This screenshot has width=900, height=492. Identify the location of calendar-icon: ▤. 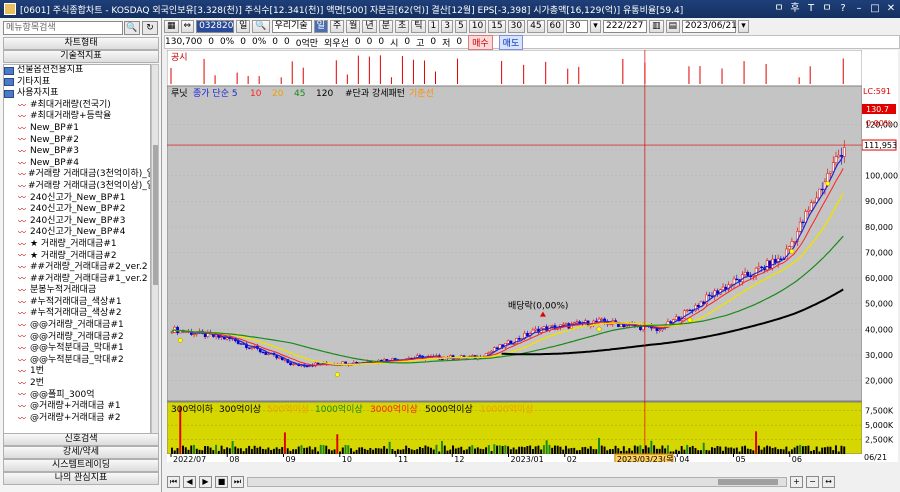
(673, 26).